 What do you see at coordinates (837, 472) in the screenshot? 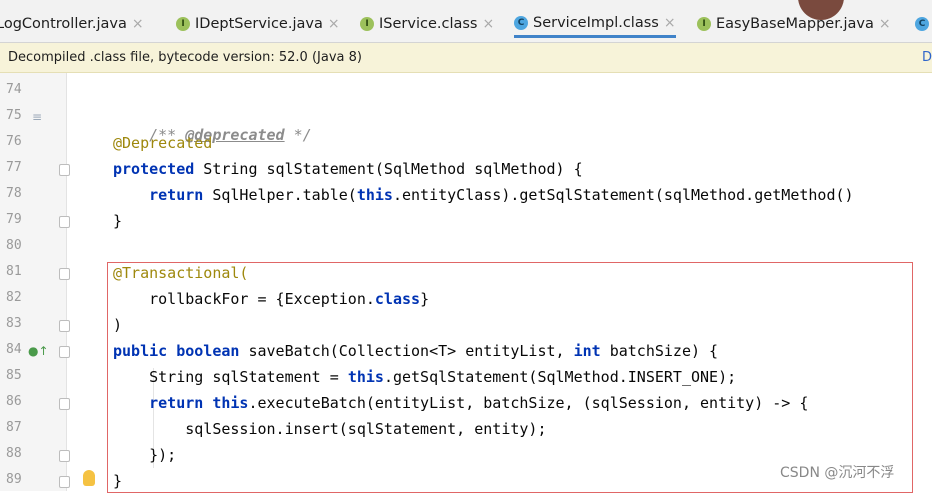
I see `watermark: CSDN @沉河不浮` at bounding box center [837, 472].